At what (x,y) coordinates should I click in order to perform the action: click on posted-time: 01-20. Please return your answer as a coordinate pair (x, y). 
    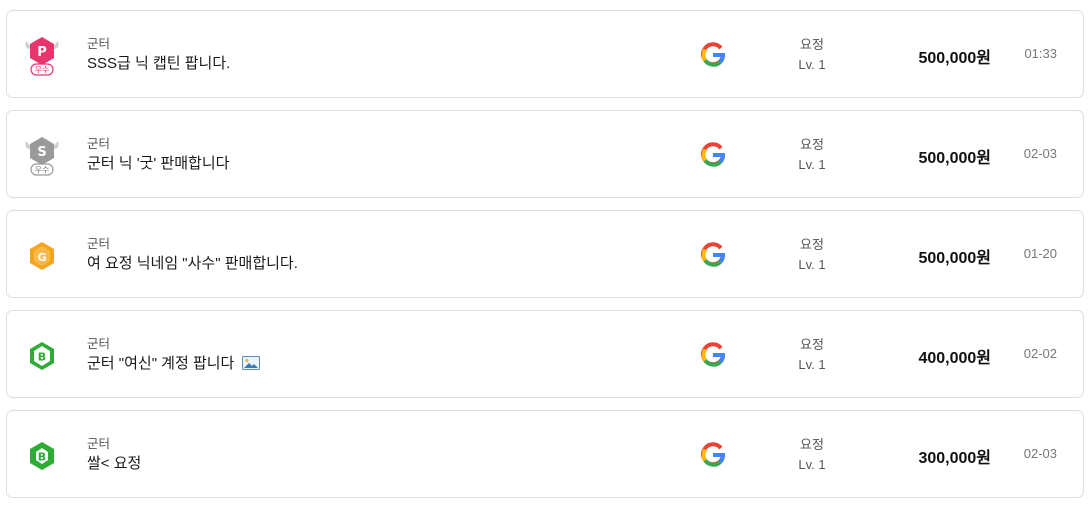
    Looking at the image, I should click on (1040, 253).